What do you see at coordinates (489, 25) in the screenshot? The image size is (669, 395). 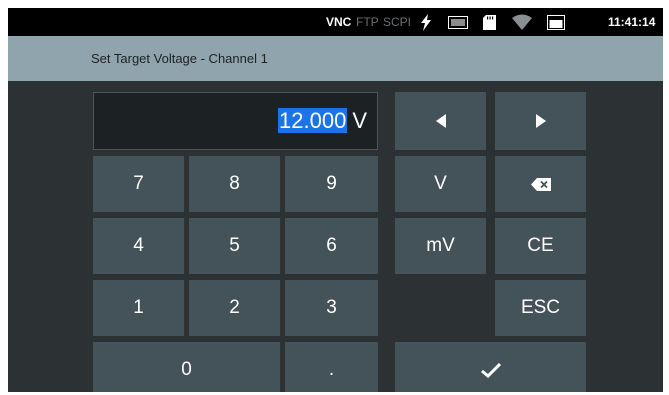 I see `sd-card-icon` at bounding box center [489, 25].